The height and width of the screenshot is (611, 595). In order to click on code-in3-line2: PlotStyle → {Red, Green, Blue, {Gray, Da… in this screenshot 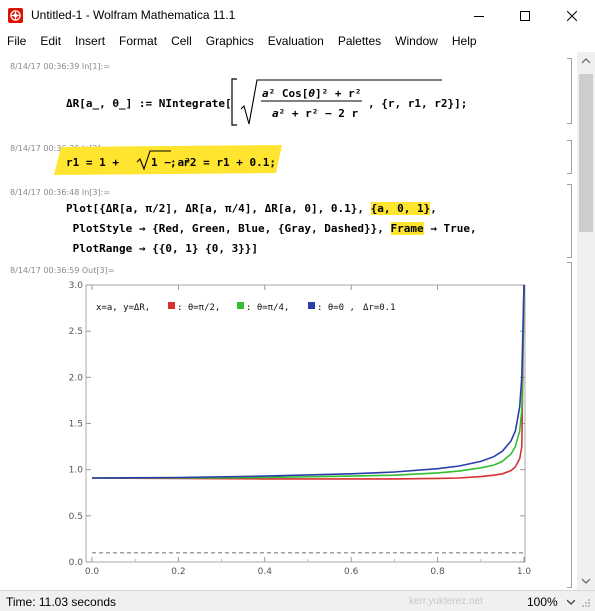, I will do `click(271, 228)`.